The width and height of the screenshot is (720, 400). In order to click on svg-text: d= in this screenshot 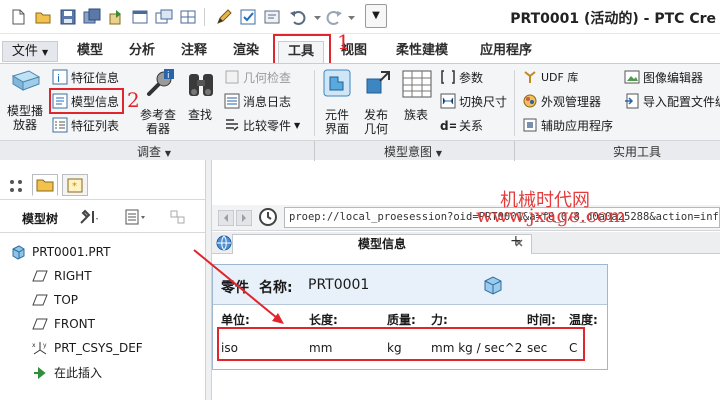, I will do `click(448, 126)`.